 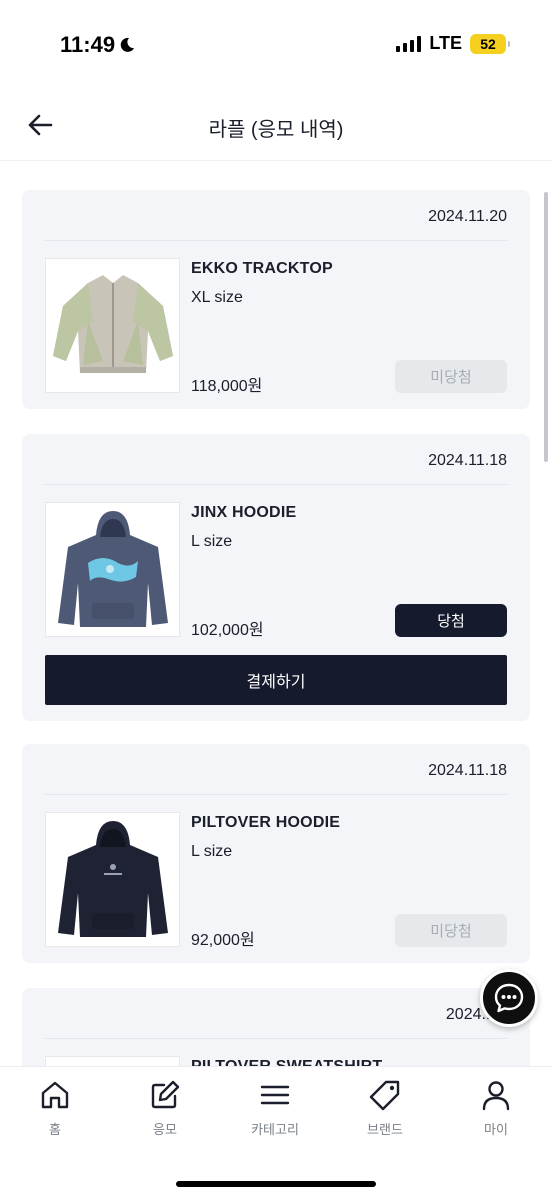 I want to click on product-price: 102,000원, so click(x=227, y=630).